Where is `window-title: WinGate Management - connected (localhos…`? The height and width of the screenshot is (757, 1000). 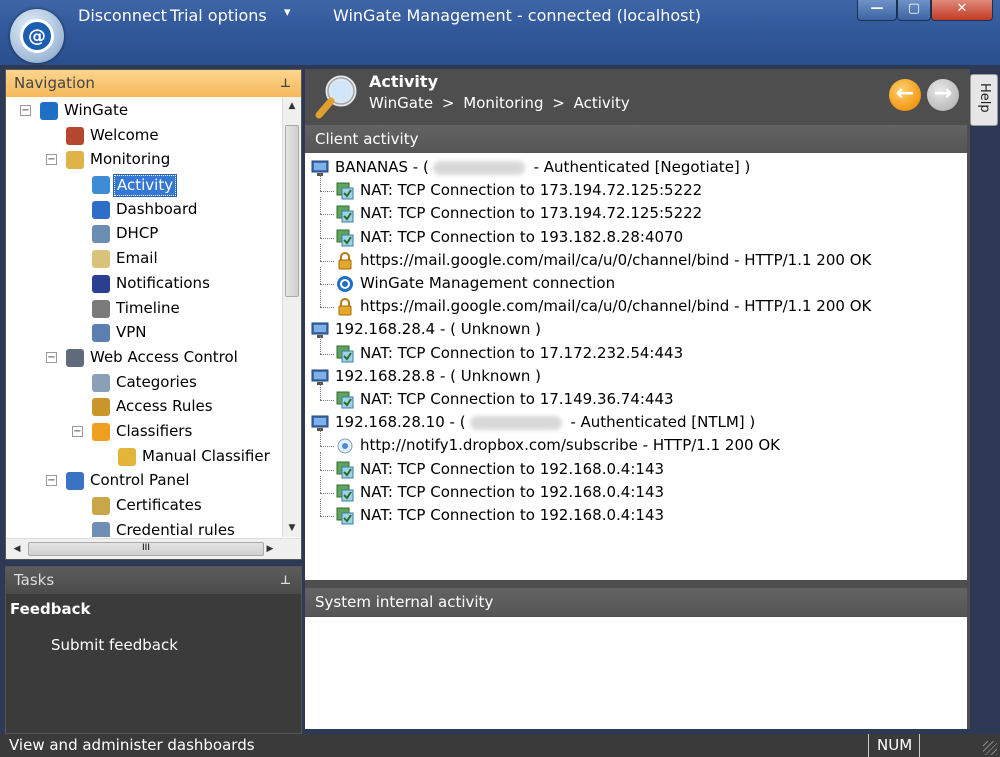
window-title: WinGate Management - connected (localhos… is located at coordinates (517, 15).